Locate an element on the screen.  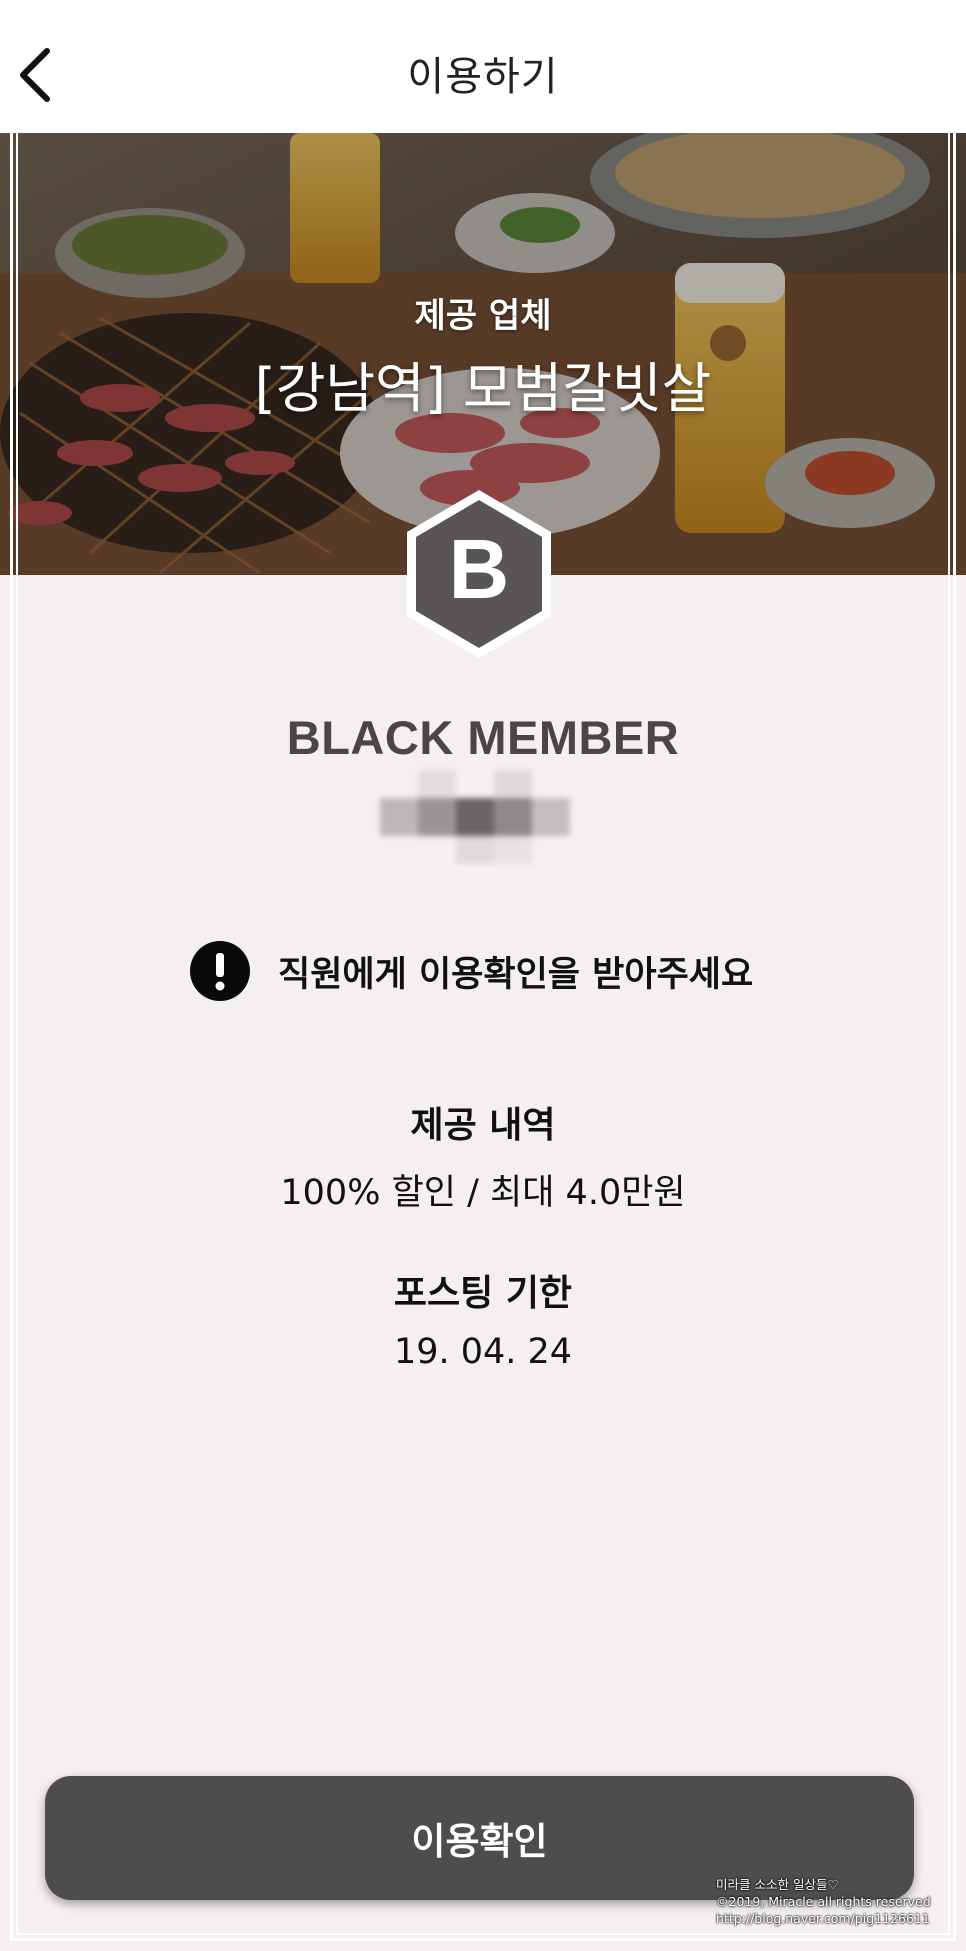
offer-label: 제공 내역 is located at coordinates (483, 1125).